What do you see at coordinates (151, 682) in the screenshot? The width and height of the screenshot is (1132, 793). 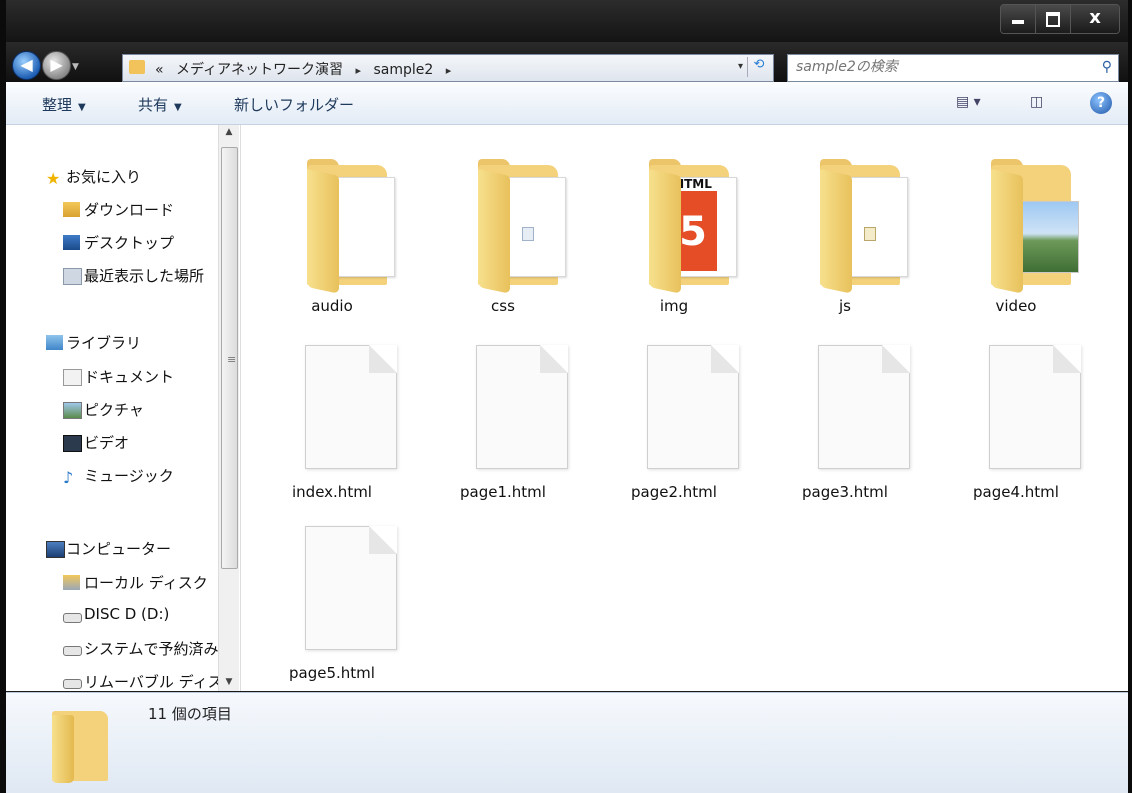 I see `nav-label: リムーバブル ディスク` at bounding box center [151, 682].